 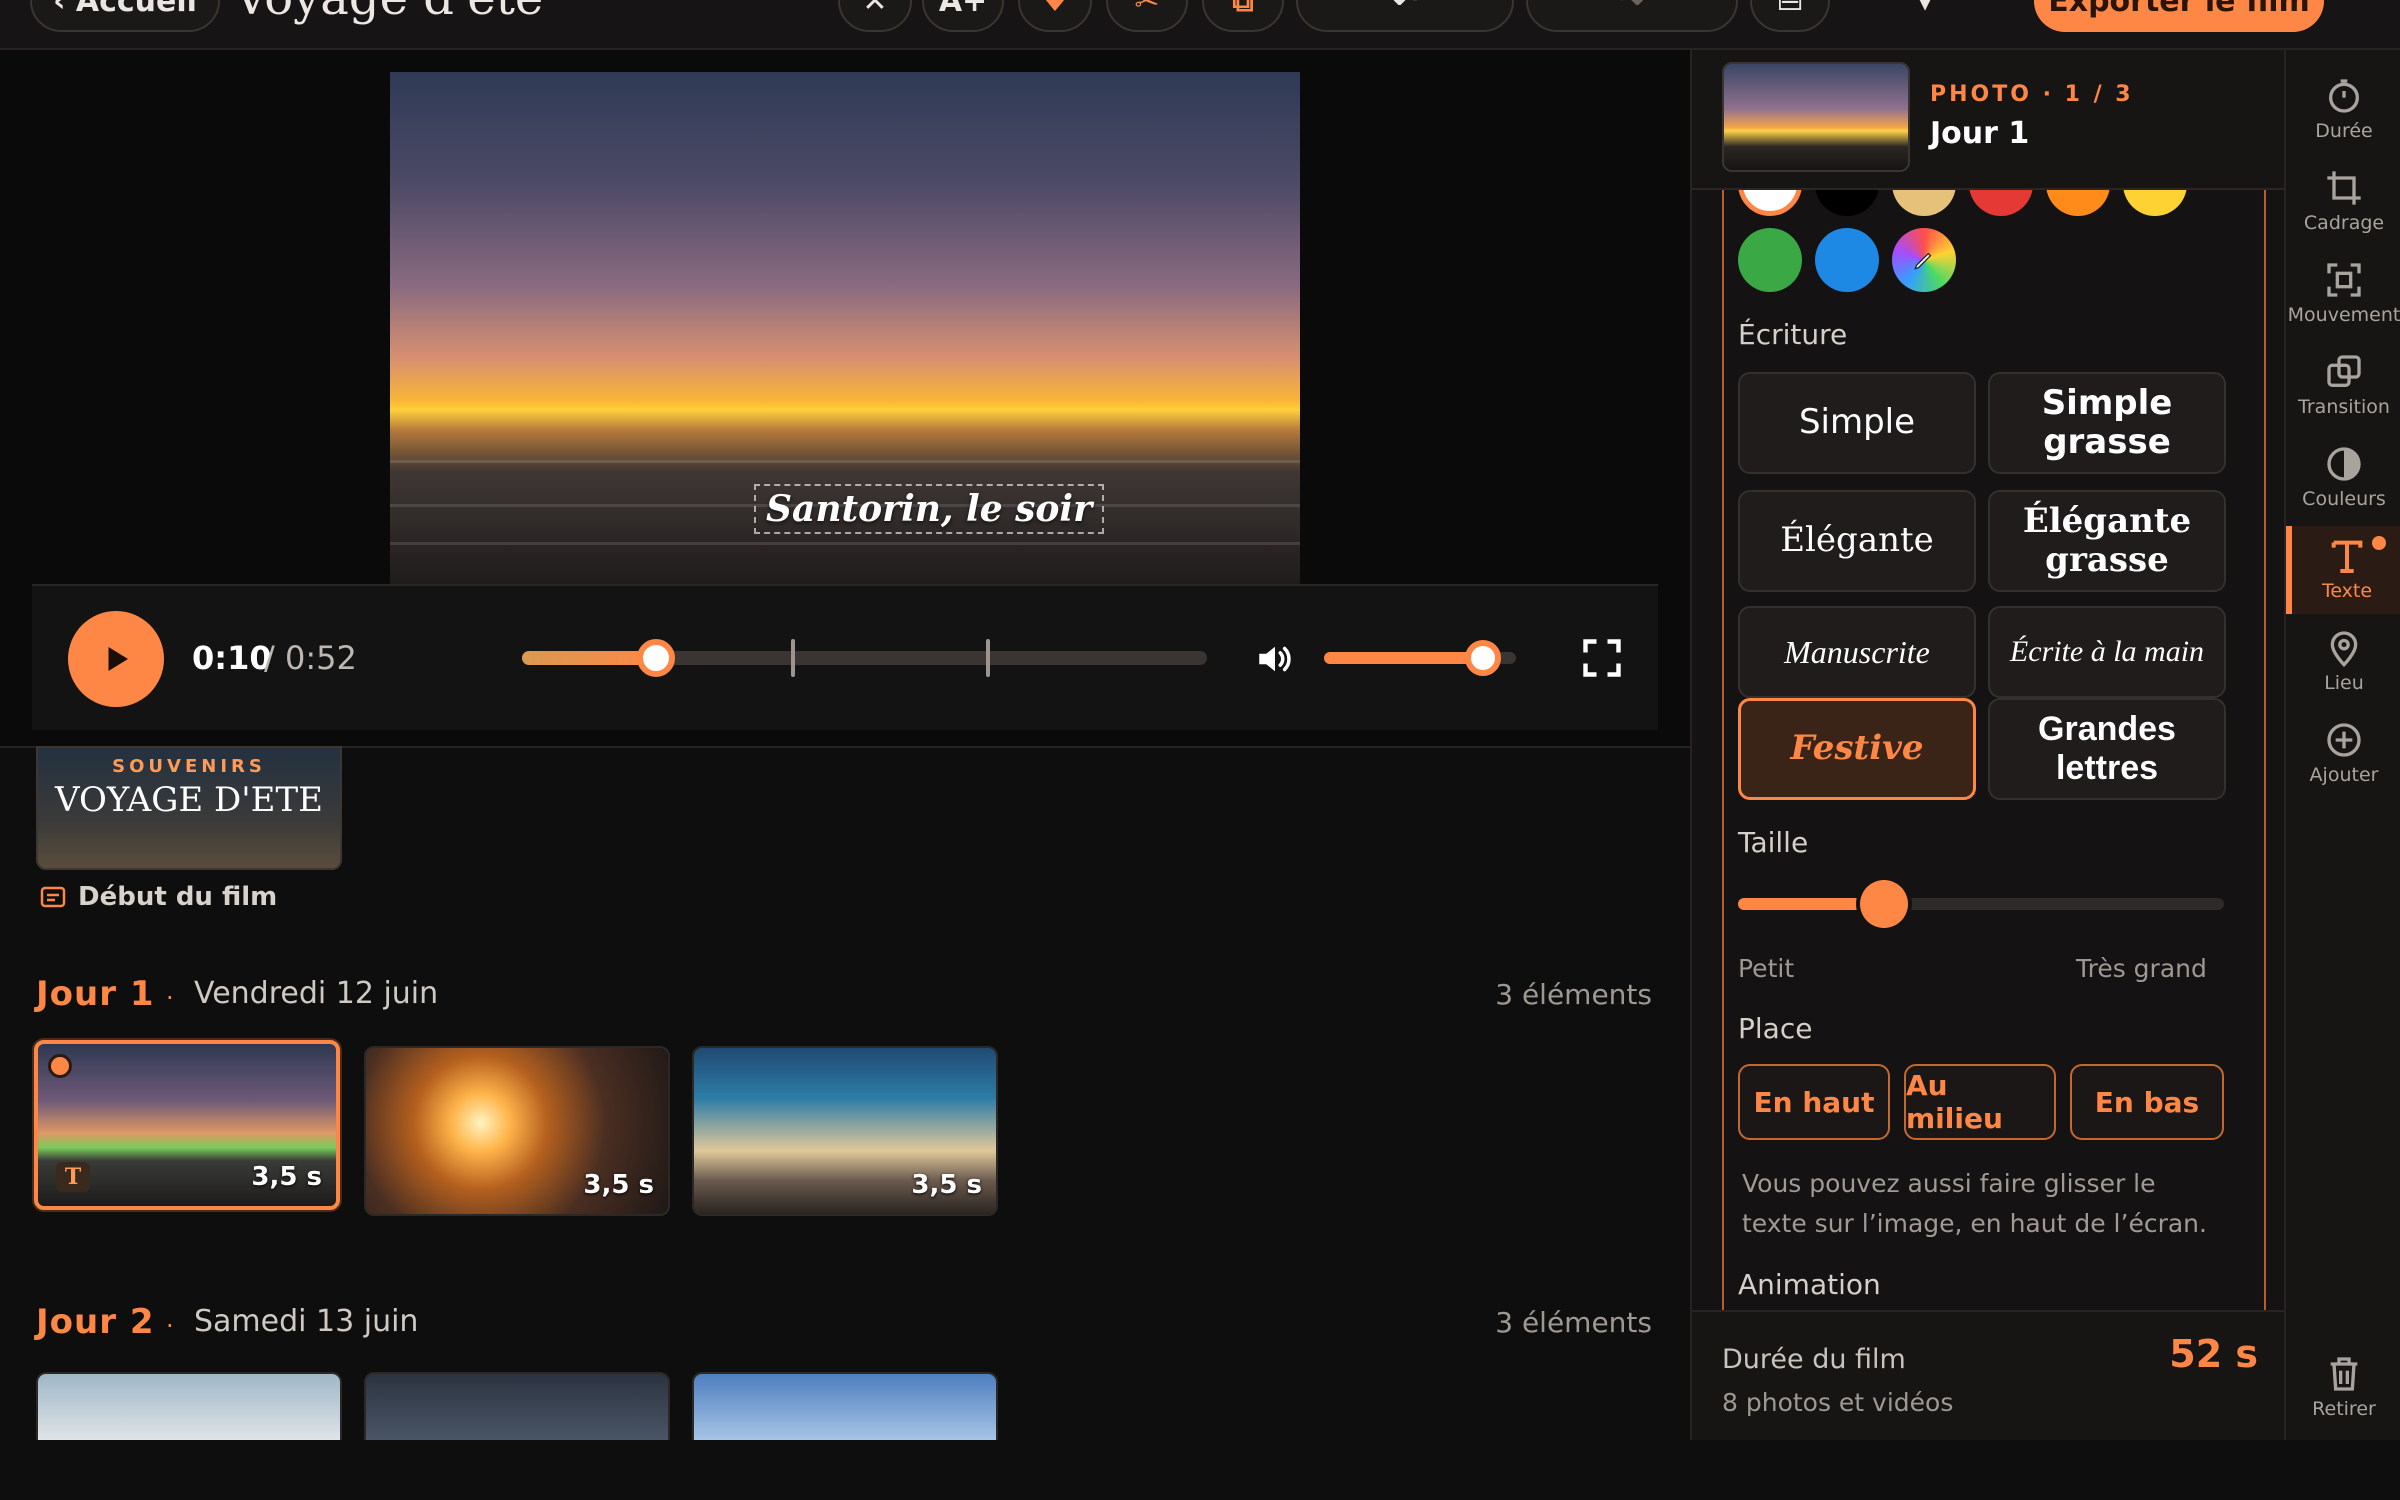 I want to click on undo-button: ↶, so click(x=1405, y=16).